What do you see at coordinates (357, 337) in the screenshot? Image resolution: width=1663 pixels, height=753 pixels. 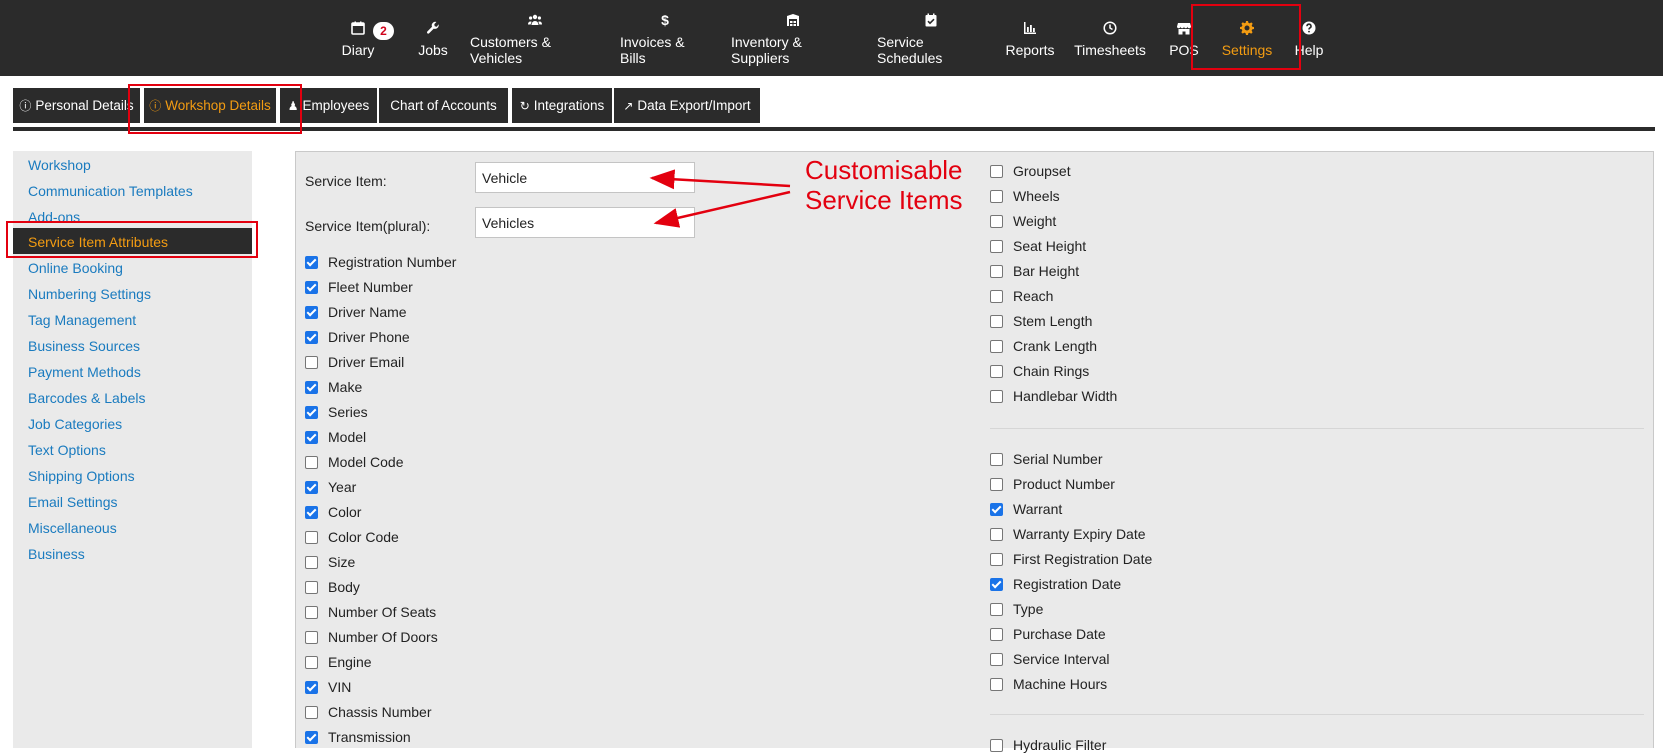 I see `attribute-driver-phone: Driver Phone` at bounding box center [357, 337].